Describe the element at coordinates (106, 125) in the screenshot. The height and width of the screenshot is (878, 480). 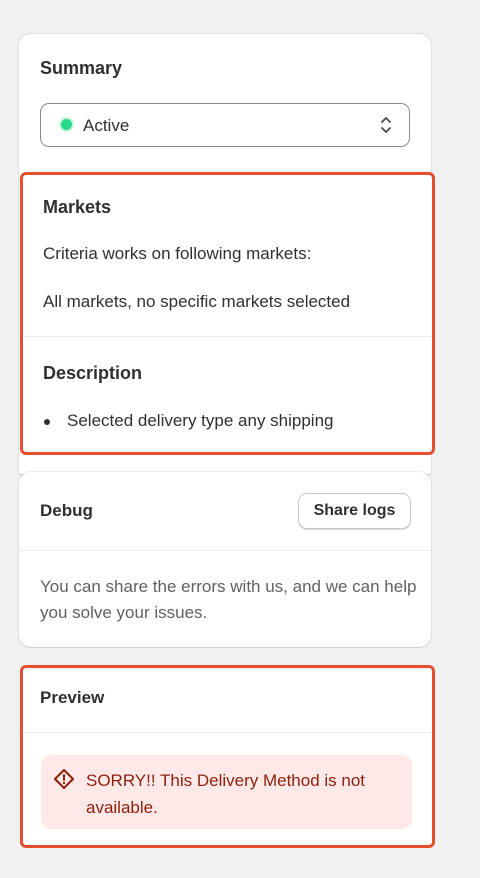
I see `status-select-value: Active` at that location.